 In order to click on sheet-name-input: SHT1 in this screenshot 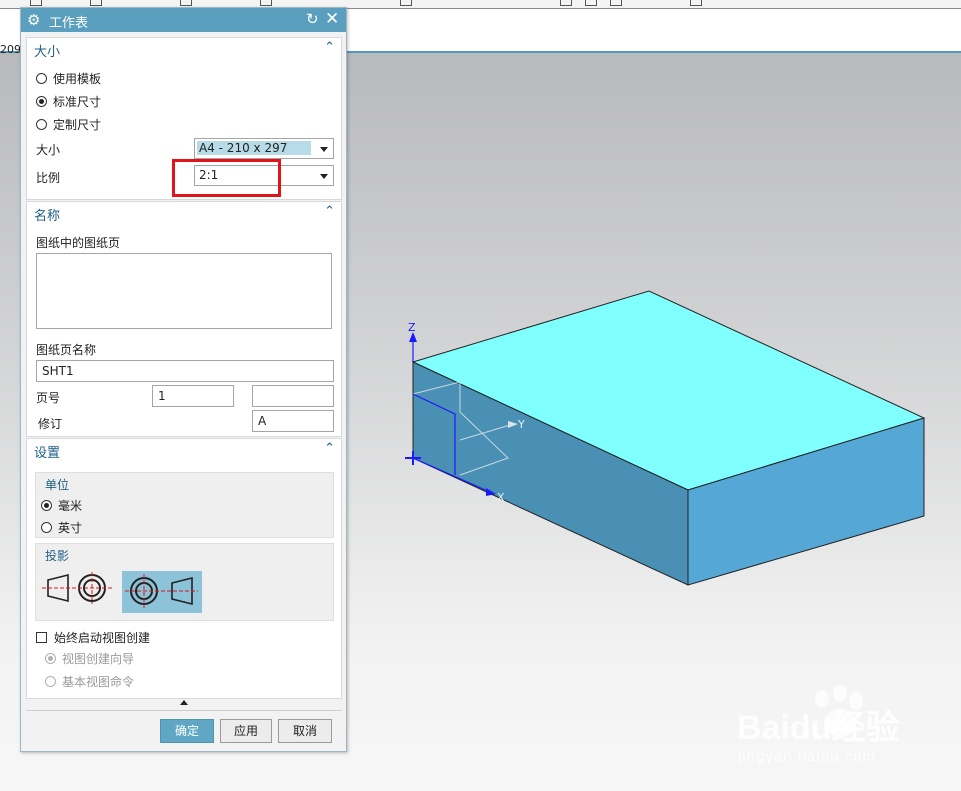, I will do `click(185, 371)`.